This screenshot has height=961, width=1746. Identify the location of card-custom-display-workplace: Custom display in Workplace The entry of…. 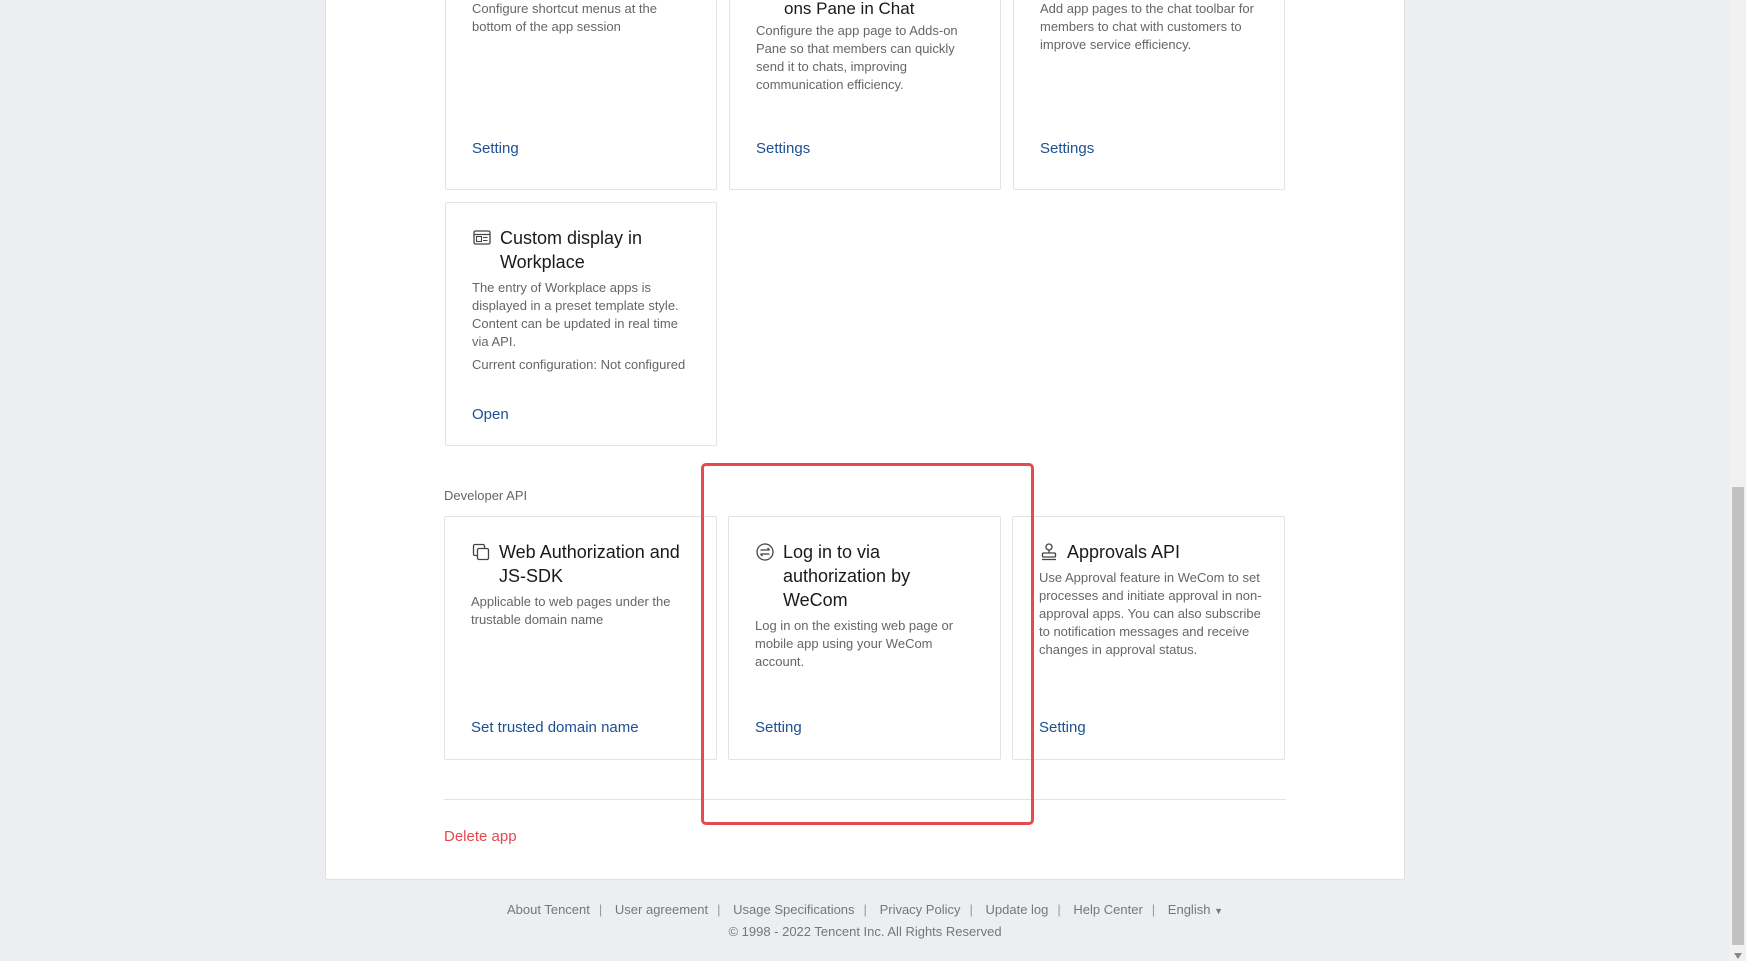
(581, 324).